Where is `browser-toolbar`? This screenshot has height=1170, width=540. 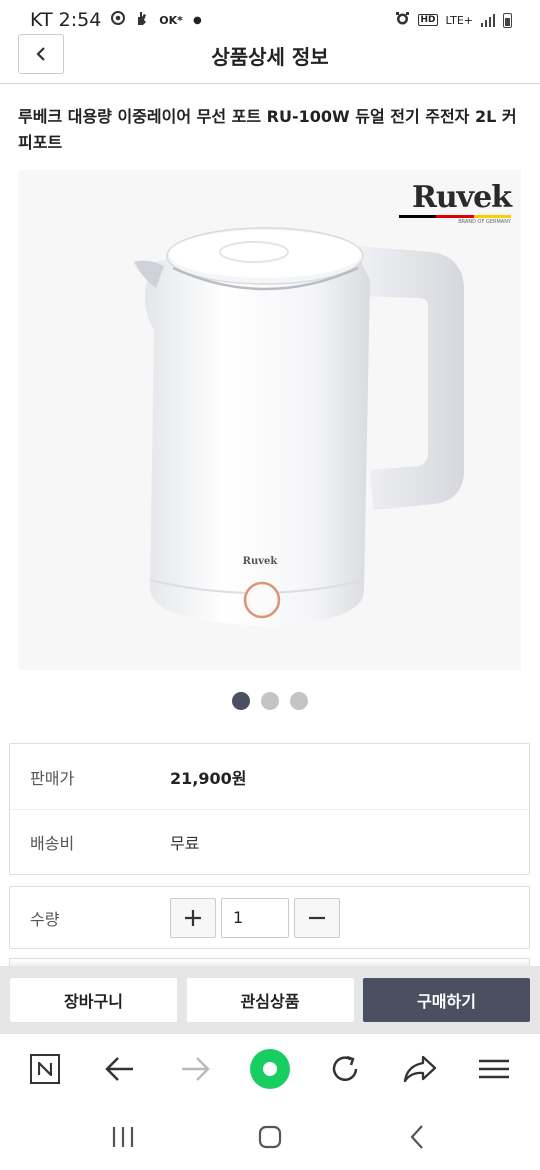 browser-toolbar is located at coordinates (270, 1069).